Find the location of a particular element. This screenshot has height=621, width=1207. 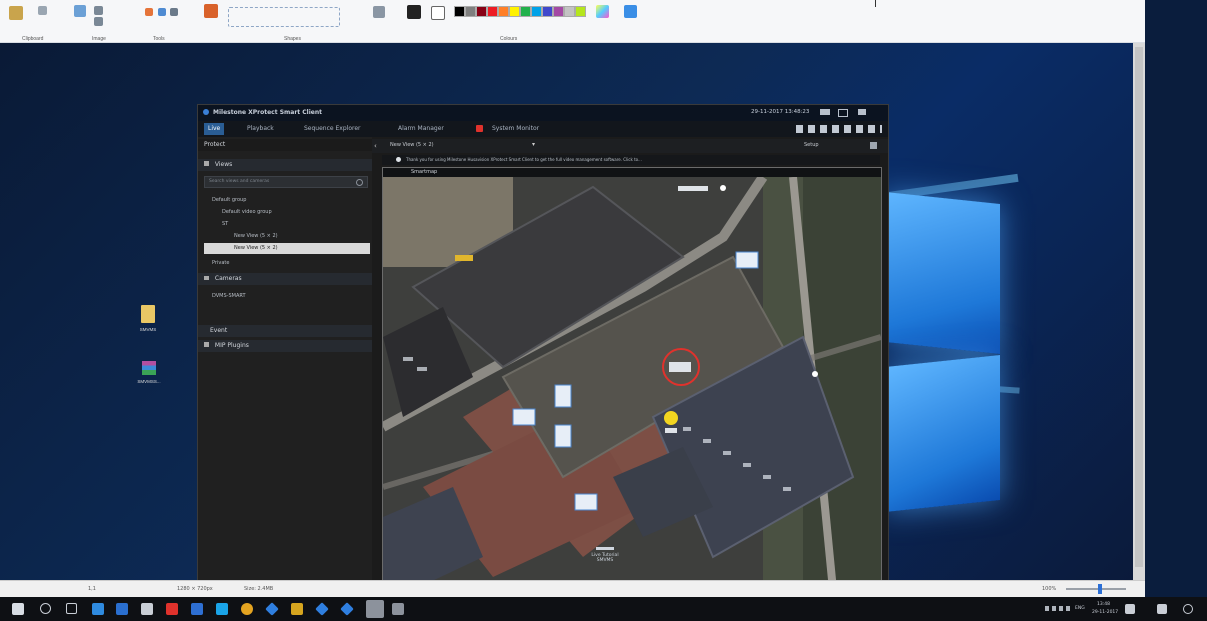

pencil-icon is located at coordinates (149, 12).